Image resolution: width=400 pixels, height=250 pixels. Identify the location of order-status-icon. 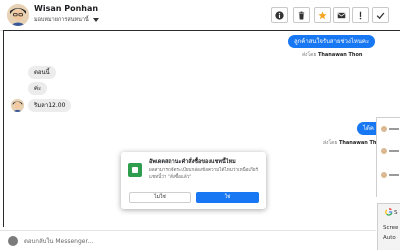
(135, 170).